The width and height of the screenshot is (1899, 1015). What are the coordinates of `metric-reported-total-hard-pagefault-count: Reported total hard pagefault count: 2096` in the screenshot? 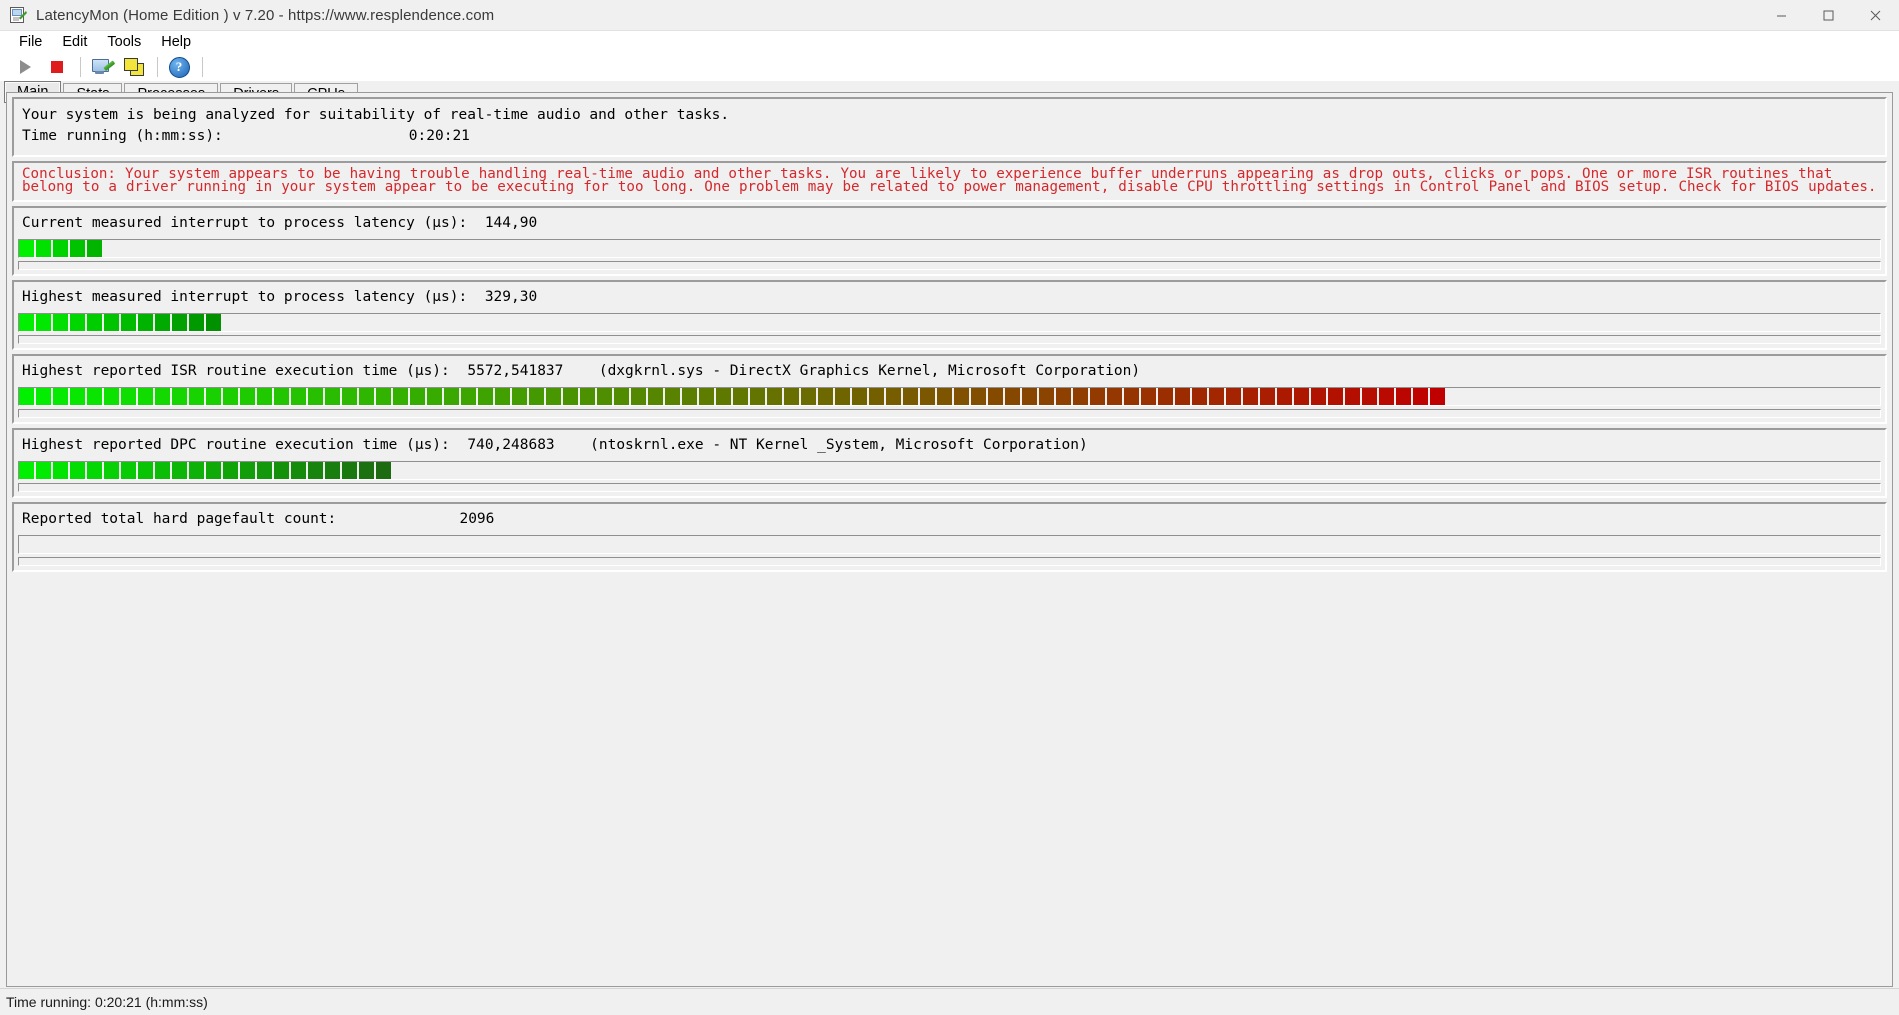 It's located at (949, 537).